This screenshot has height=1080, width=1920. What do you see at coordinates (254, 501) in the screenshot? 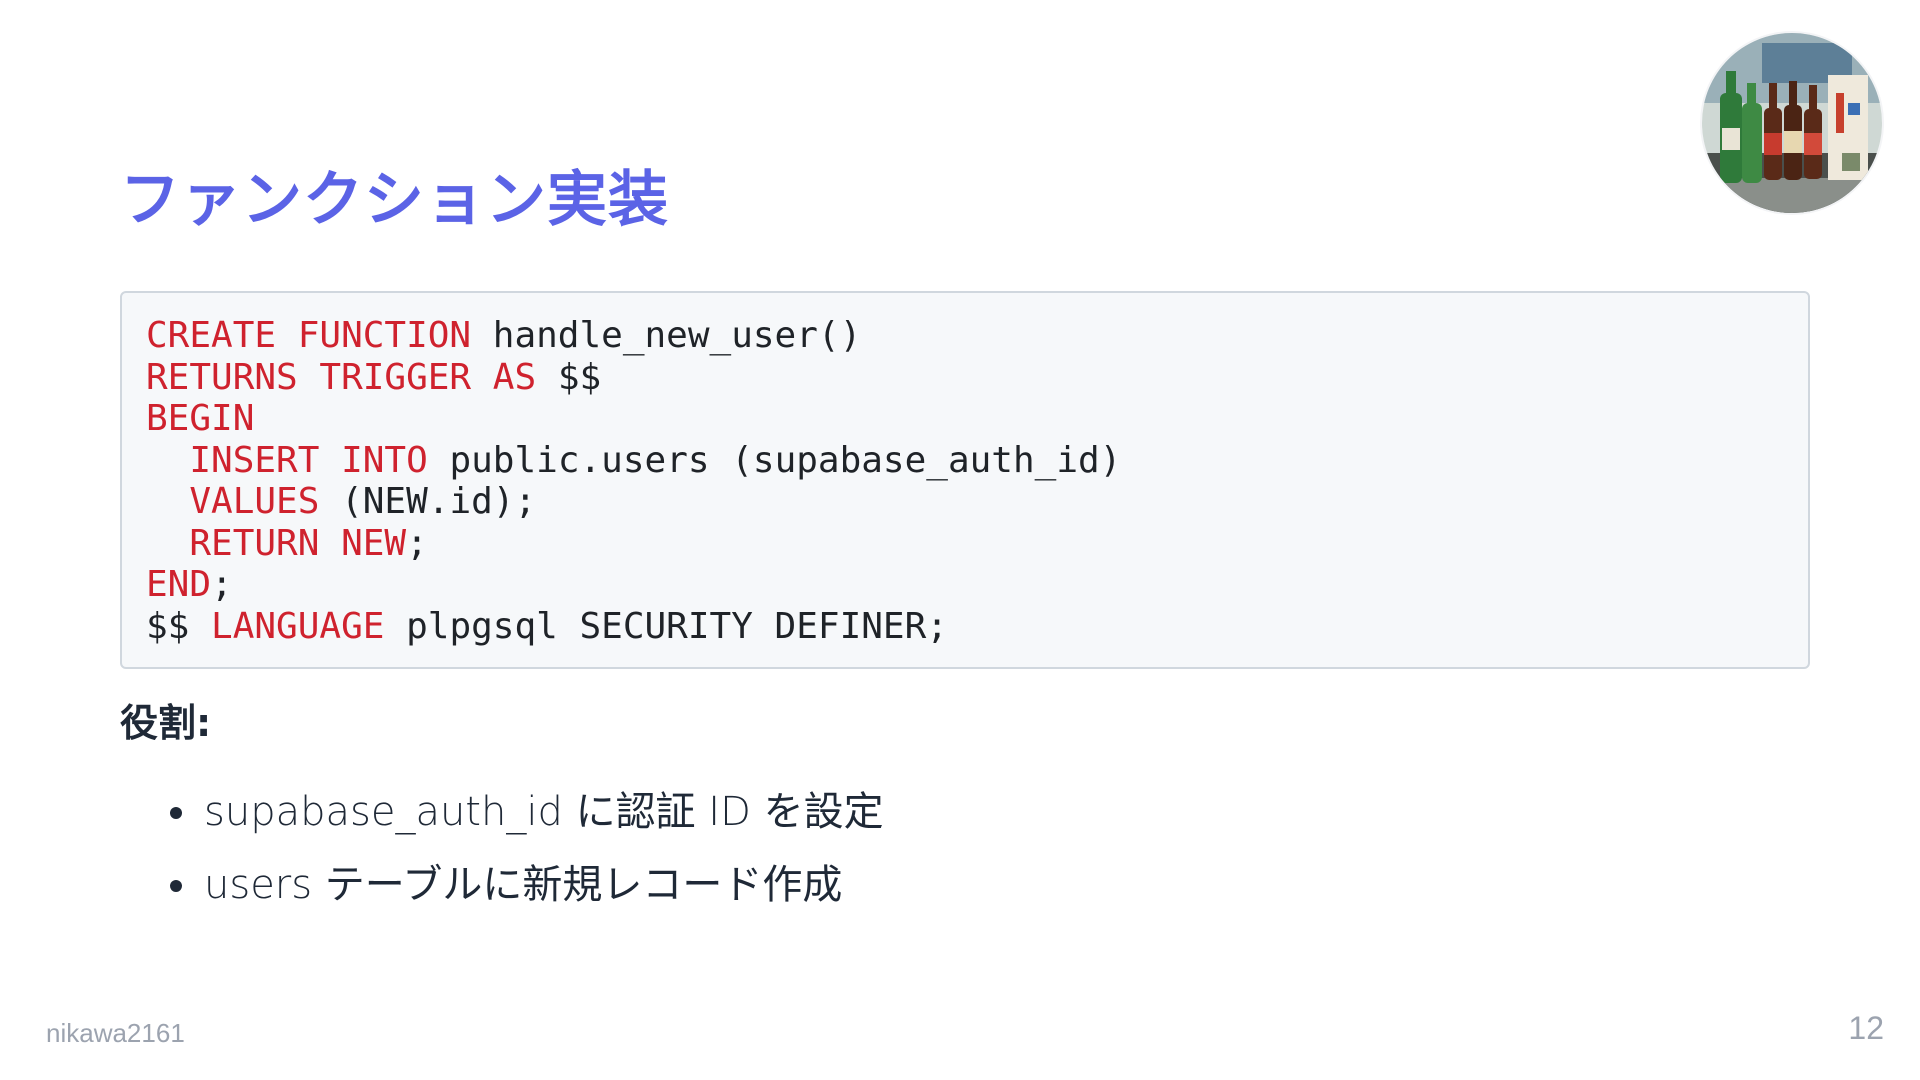
I see `code-keyword: VALUES` at bounding box center [254, 501].